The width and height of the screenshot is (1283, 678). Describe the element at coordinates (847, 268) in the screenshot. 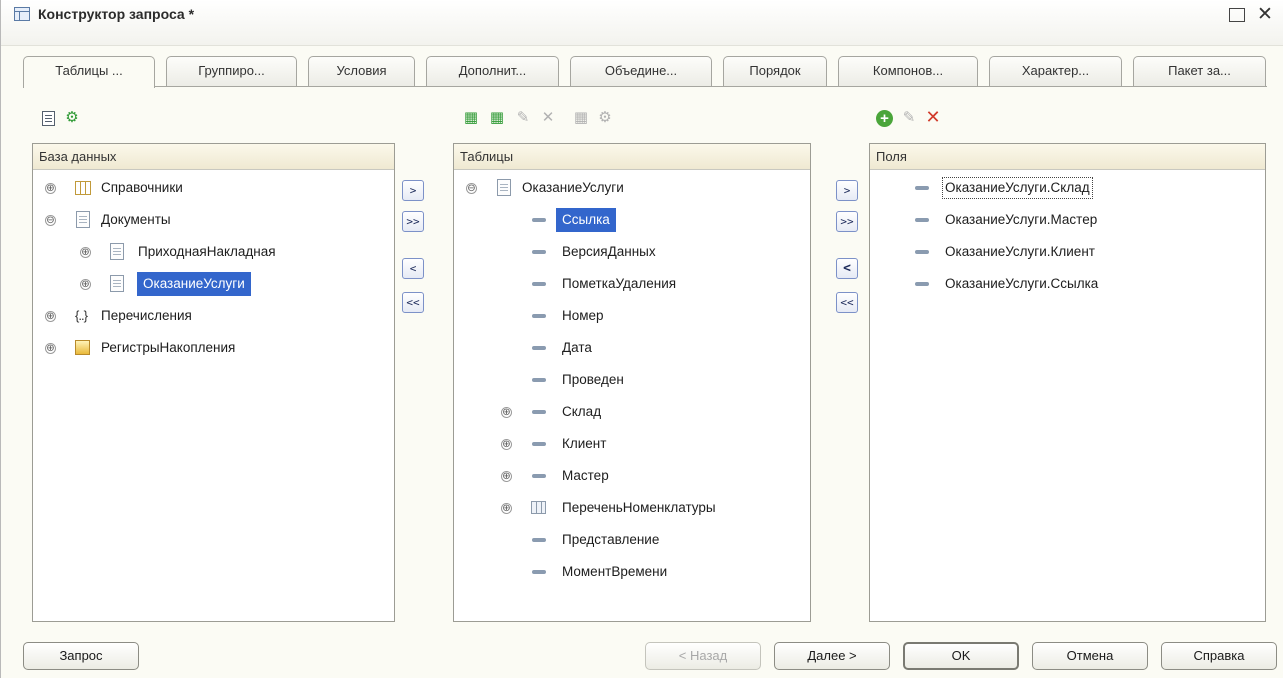

I see `remove-field-button: <` at that location.